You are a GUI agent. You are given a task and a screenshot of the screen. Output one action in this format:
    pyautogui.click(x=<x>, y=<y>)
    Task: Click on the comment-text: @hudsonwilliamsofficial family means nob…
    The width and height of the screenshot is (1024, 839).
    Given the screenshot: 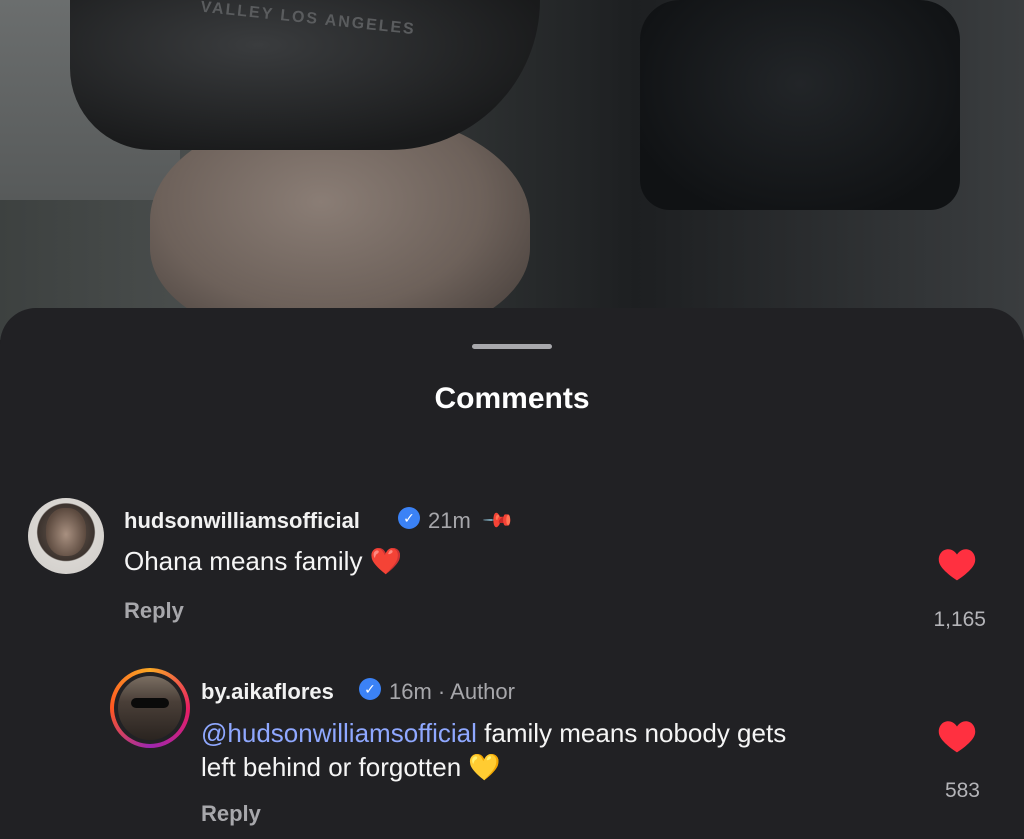 What is the action you would take?
    pyautogui.click(x=551, y=750)
    